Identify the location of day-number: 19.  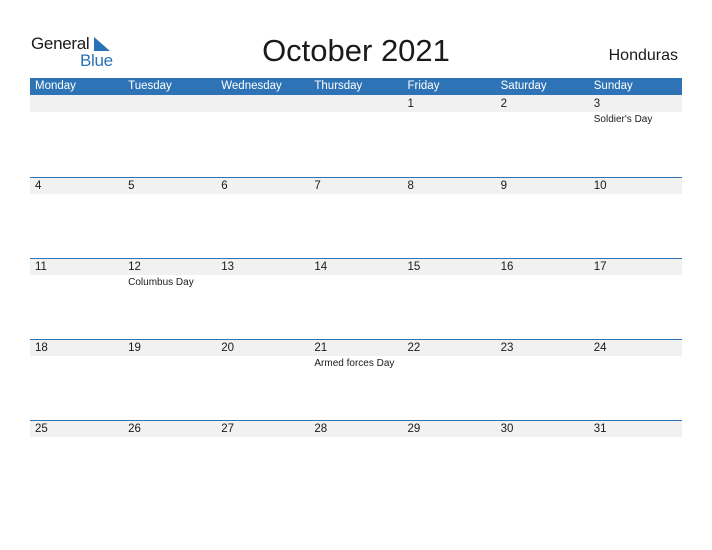
(134, 348).